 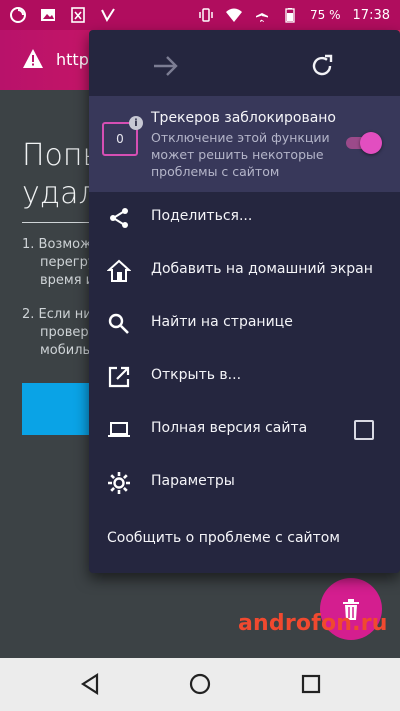 What do you see at coordinates (119, 429) in the screenshot?
I see `laptop-icon` at bounding box center [119, 429].